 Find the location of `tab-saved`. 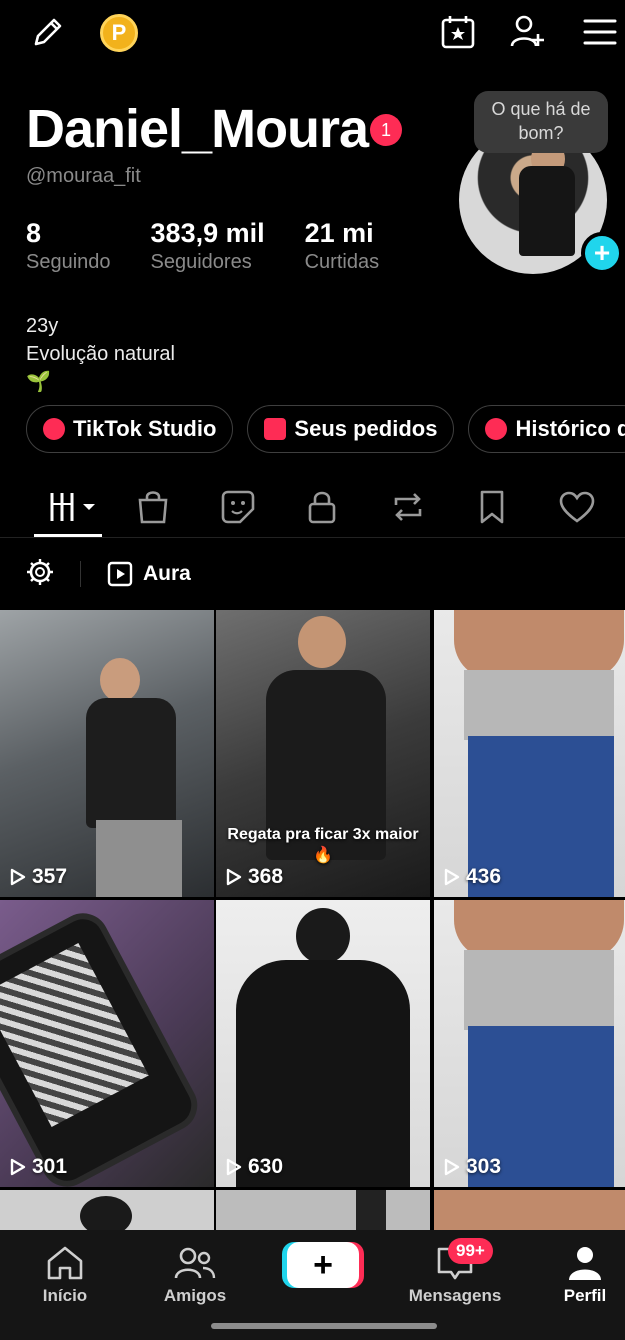

tab-saved is located at coordinates (492, 507).